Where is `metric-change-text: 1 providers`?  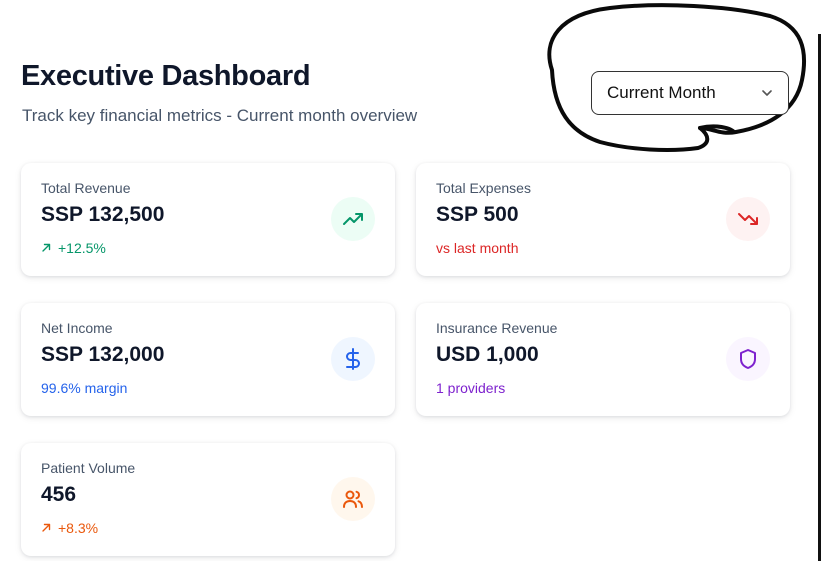
metric-change-text: 1 providers is located at coordinates (471, 388).